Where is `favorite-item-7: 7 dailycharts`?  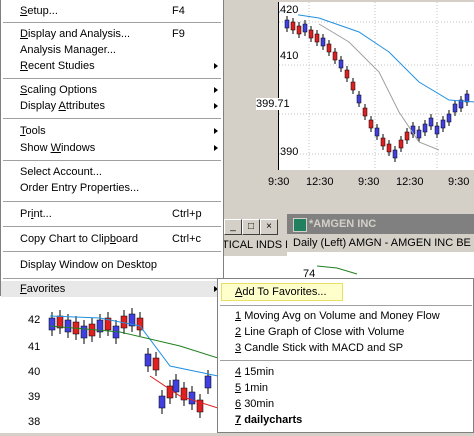
favorite-item-7: 7 dailycharts is located at coordinates (345, 420).